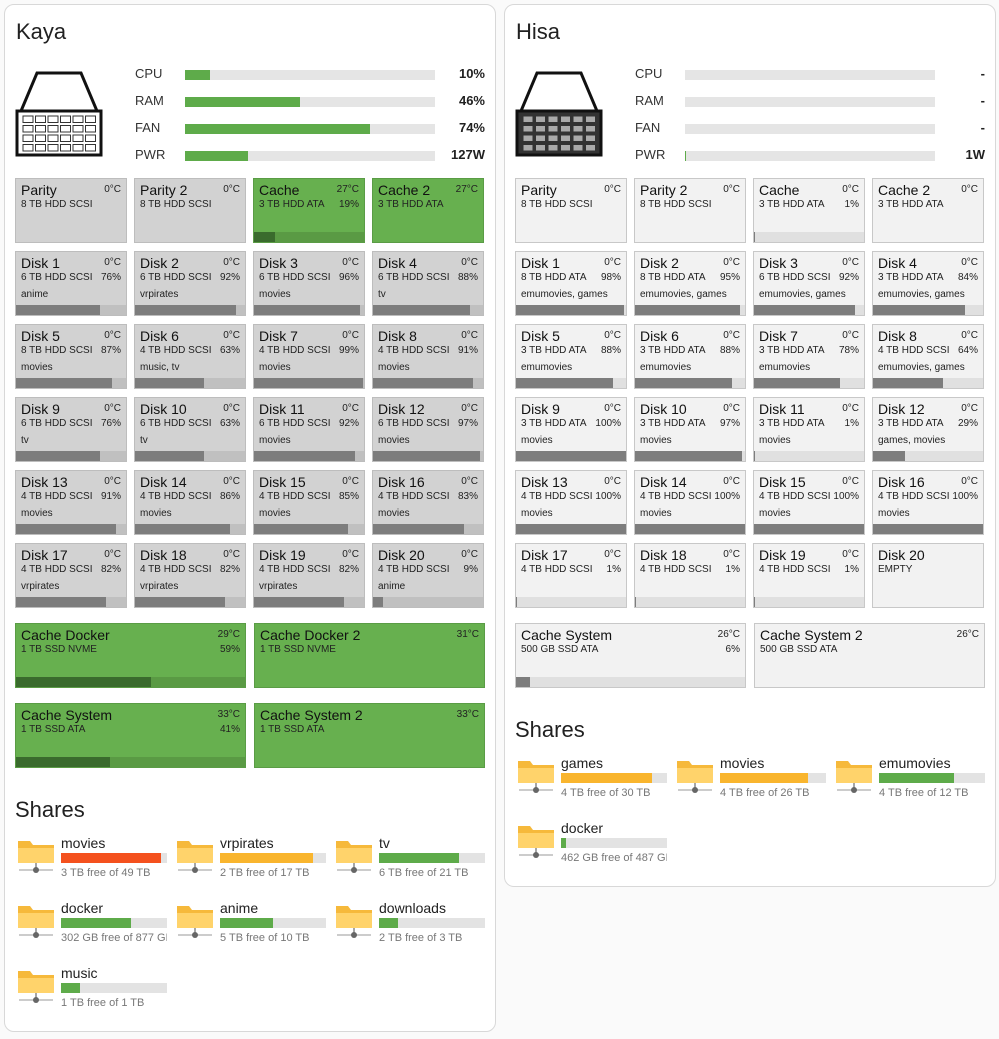  Describe the element at coordinates (71, 502) in the screenshot. I see `disk-tile-disk-13: Disk 13 0°C 4 TB HDD SCSI 91% movies` at that location.